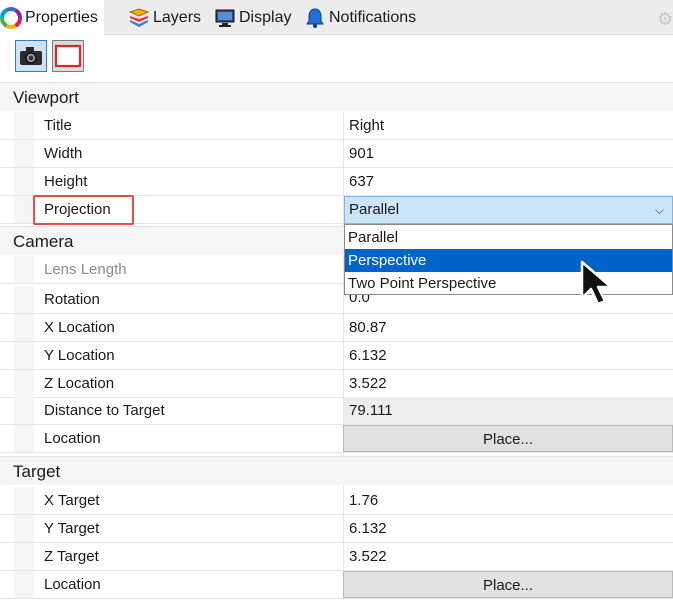  I want to click on property-label: Title, so click(58, 125).